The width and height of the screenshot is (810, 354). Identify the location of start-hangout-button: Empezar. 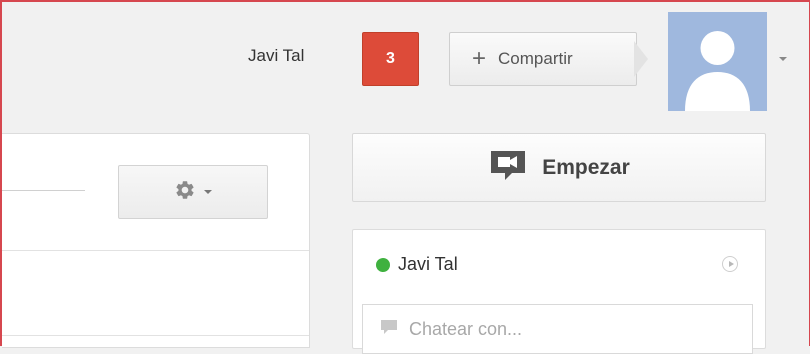
(559, 167).